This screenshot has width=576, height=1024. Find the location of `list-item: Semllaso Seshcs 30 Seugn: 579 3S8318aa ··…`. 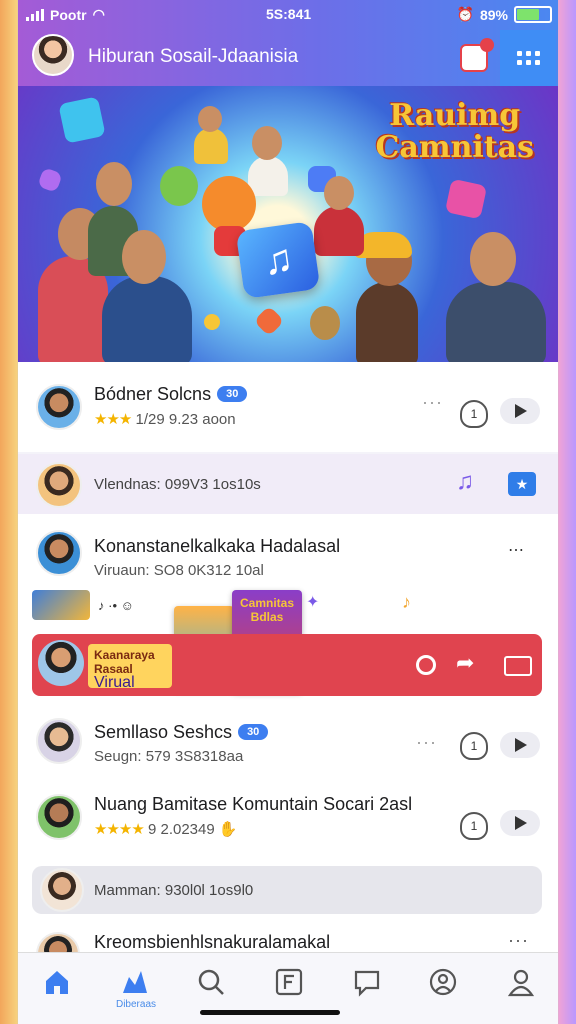

list-item: Semllaso Seshcs 30 Seugn: 579 3S8318aa ··… is located at coordinates (288, 744).